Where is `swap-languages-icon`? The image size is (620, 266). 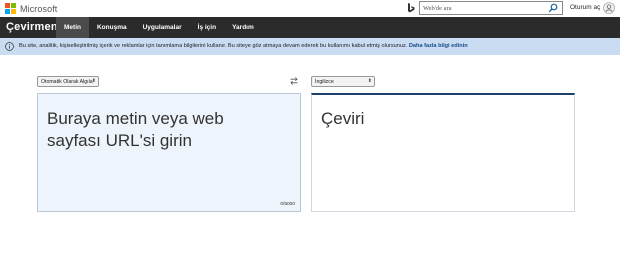
swap-languages-icon is located at coordinates (294, 81).